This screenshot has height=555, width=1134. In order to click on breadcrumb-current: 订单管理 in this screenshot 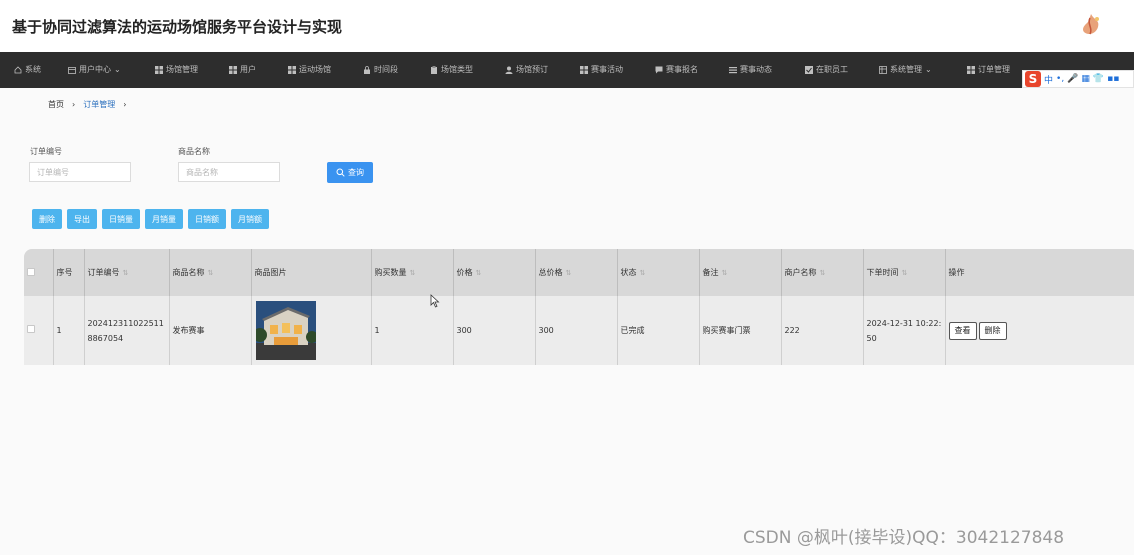, I will do `click(99, 104)`.